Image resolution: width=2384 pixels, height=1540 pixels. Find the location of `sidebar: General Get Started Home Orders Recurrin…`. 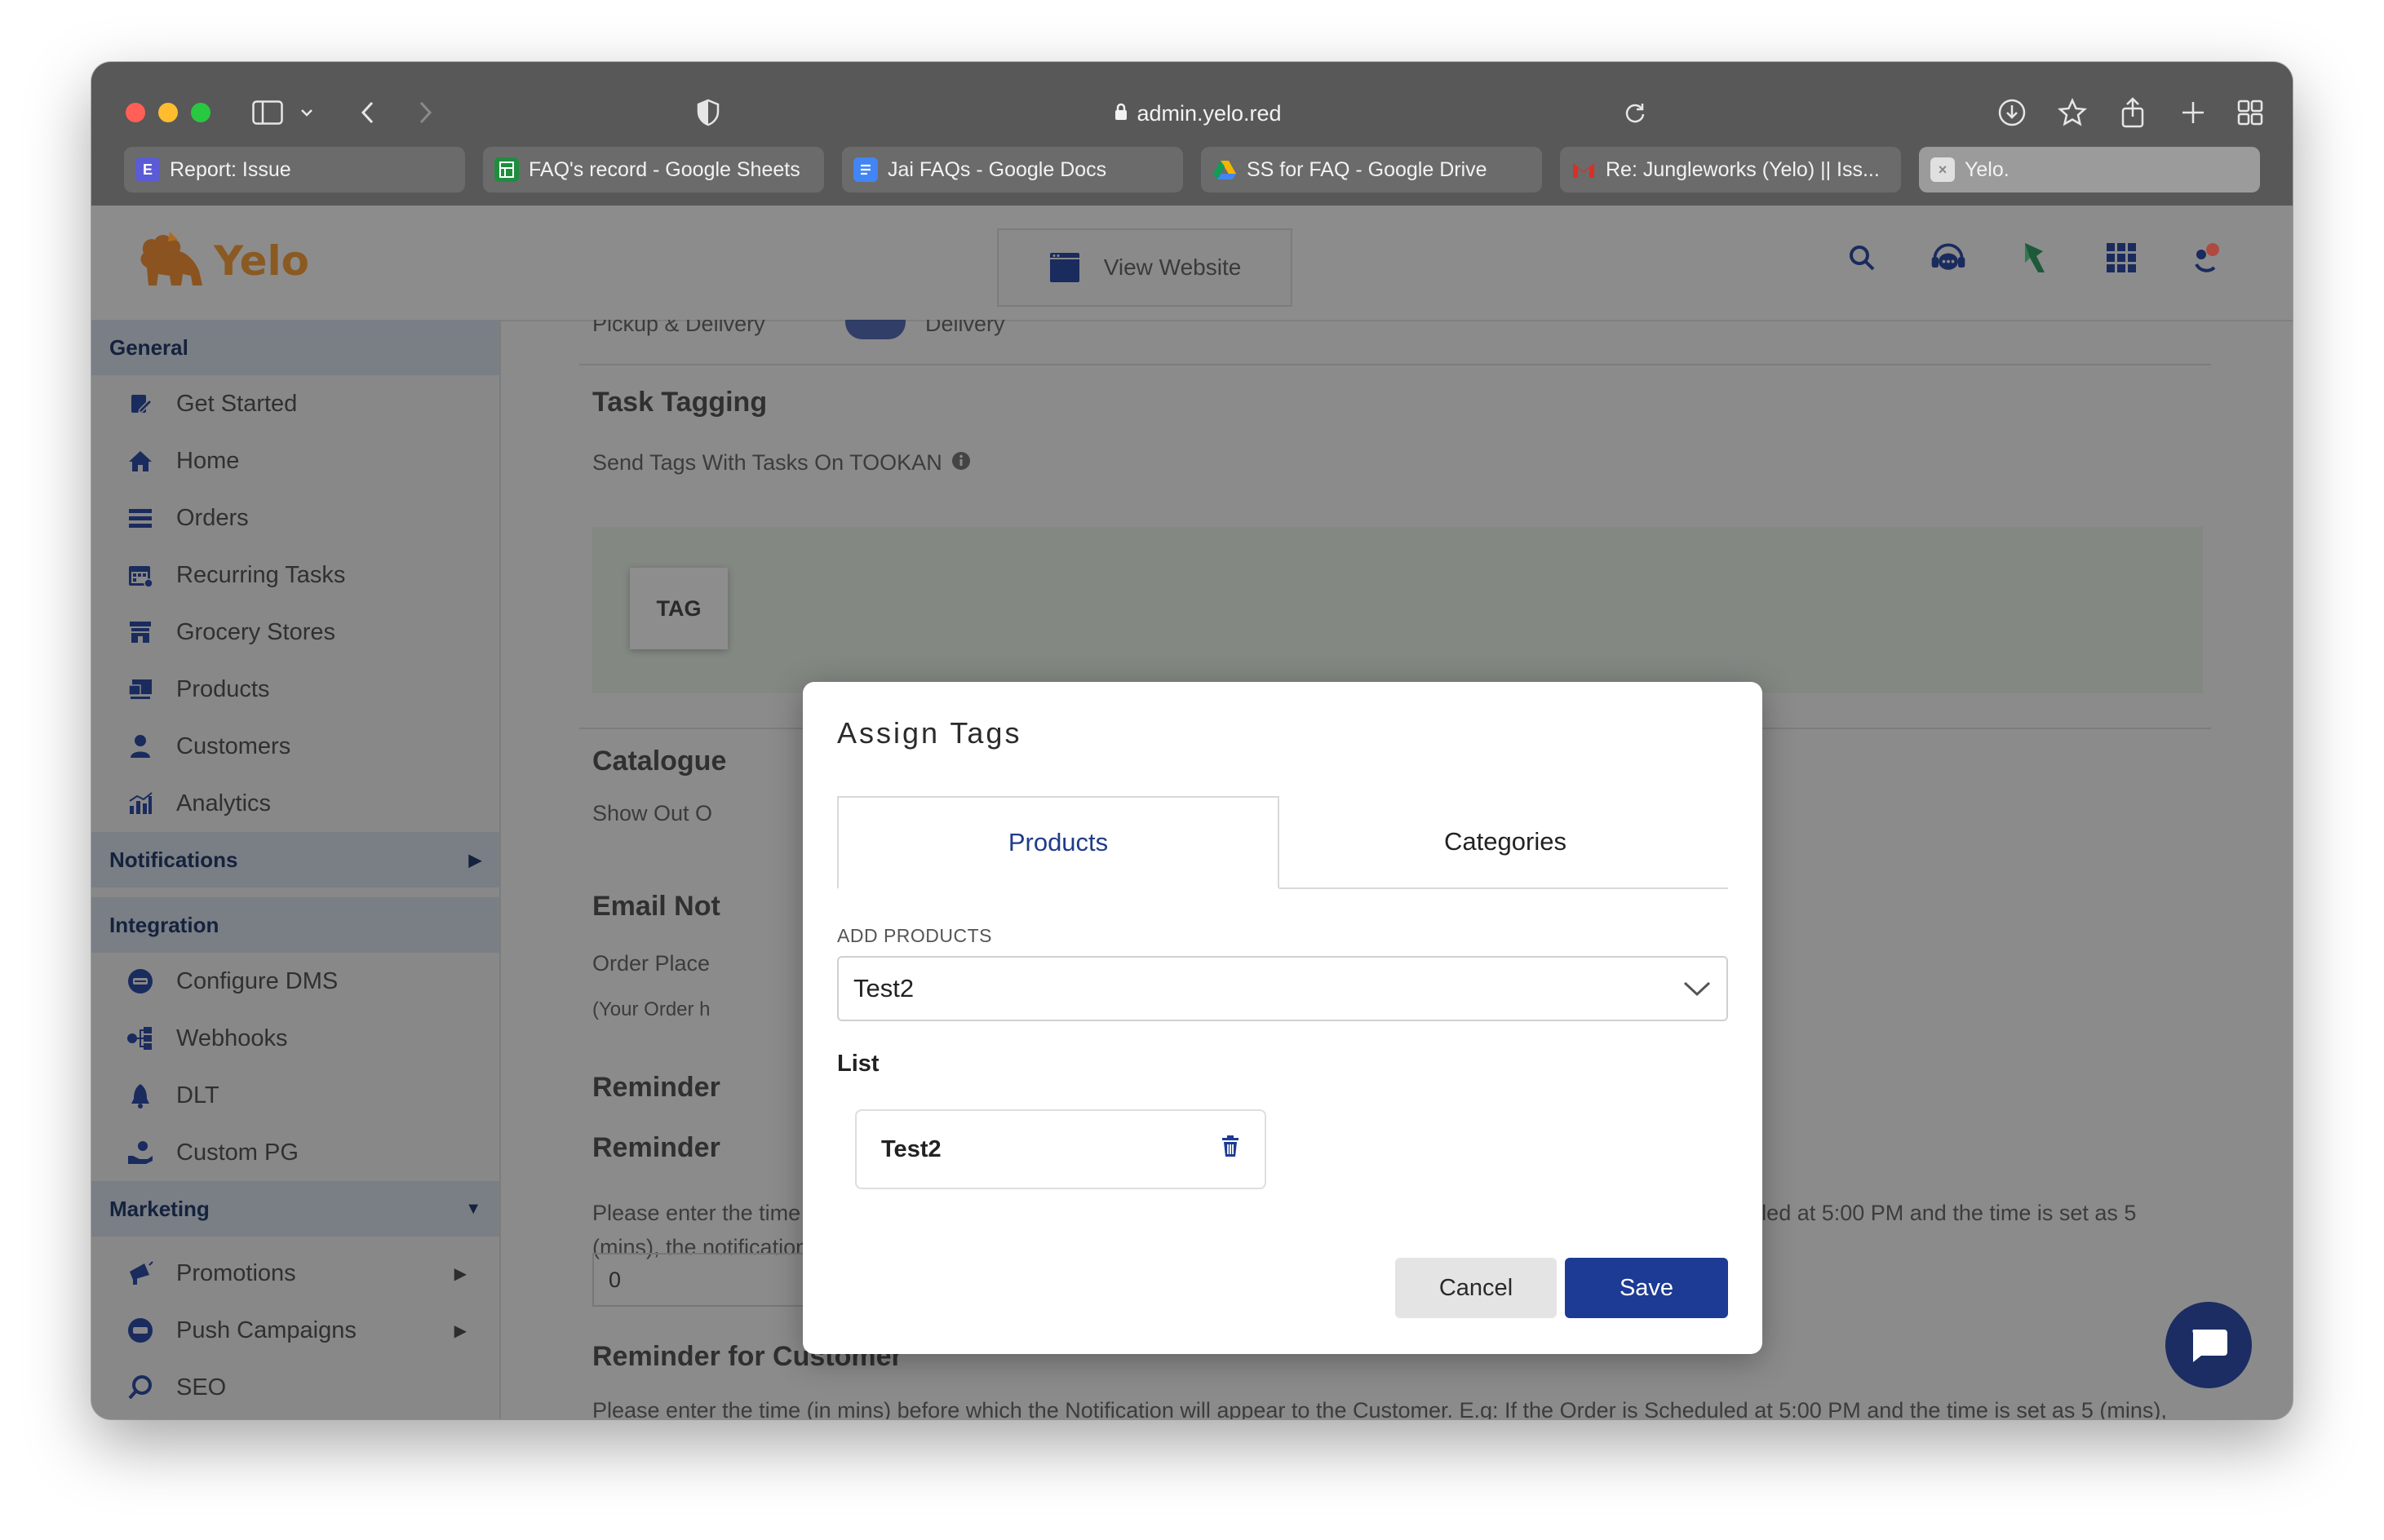

sidebar: General Get Started Home Orders Recurrin… is located at coordinates (296, 869).